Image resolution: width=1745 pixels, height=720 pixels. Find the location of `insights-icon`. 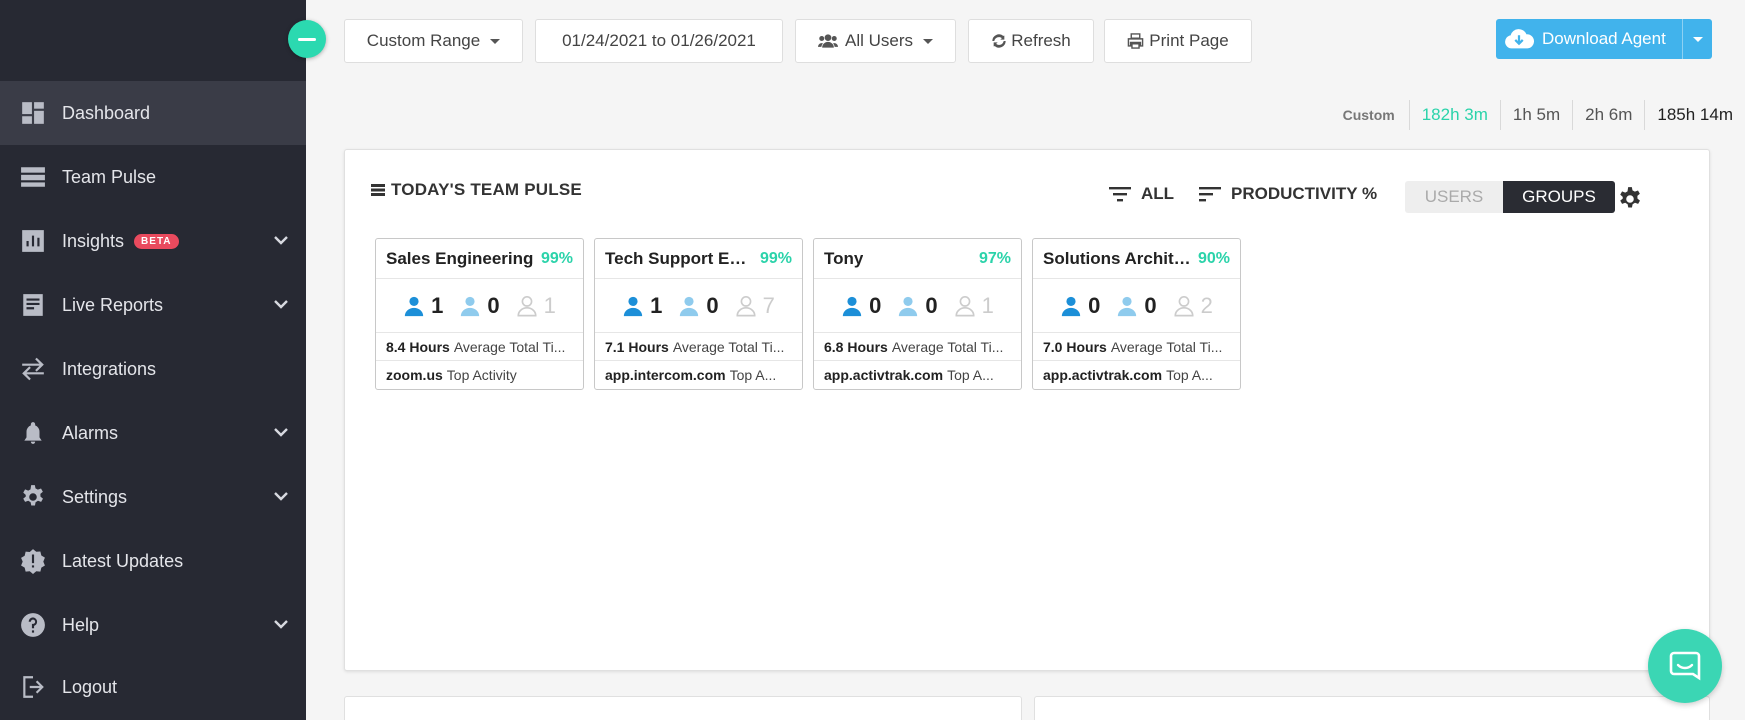

insights-icon is located at coordinates (33, 241).